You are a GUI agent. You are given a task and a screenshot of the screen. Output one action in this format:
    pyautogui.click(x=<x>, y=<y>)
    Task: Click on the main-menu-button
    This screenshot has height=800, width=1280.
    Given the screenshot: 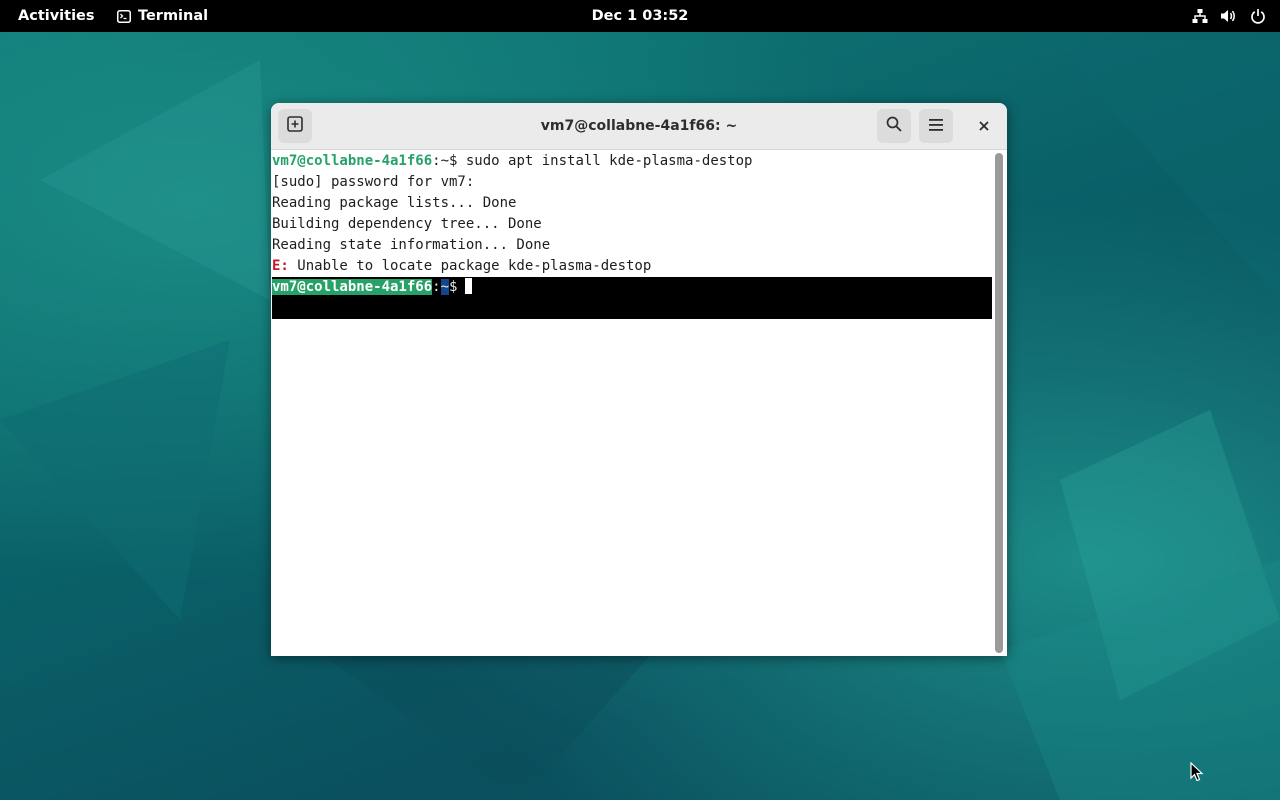 What is the action you would take?
    pyautogui.click(x=936, y=126)
    